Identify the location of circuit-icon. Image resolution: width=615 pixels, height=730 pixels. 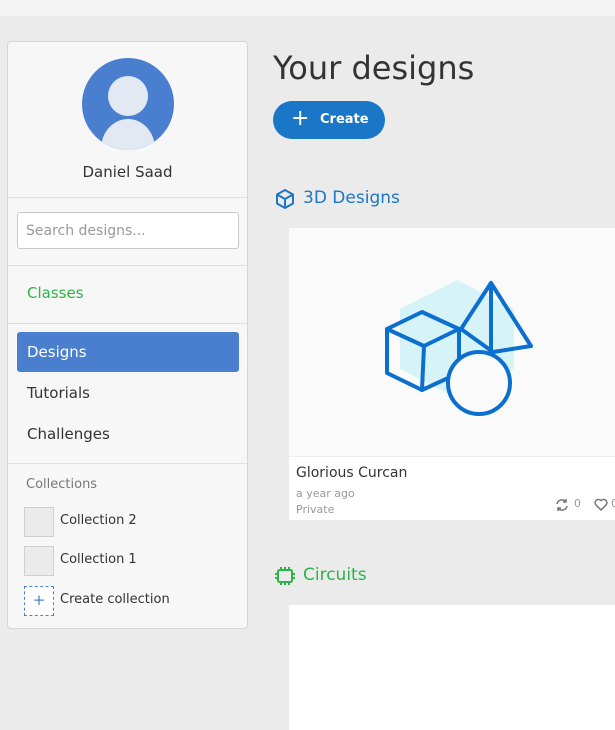
(285, 576).